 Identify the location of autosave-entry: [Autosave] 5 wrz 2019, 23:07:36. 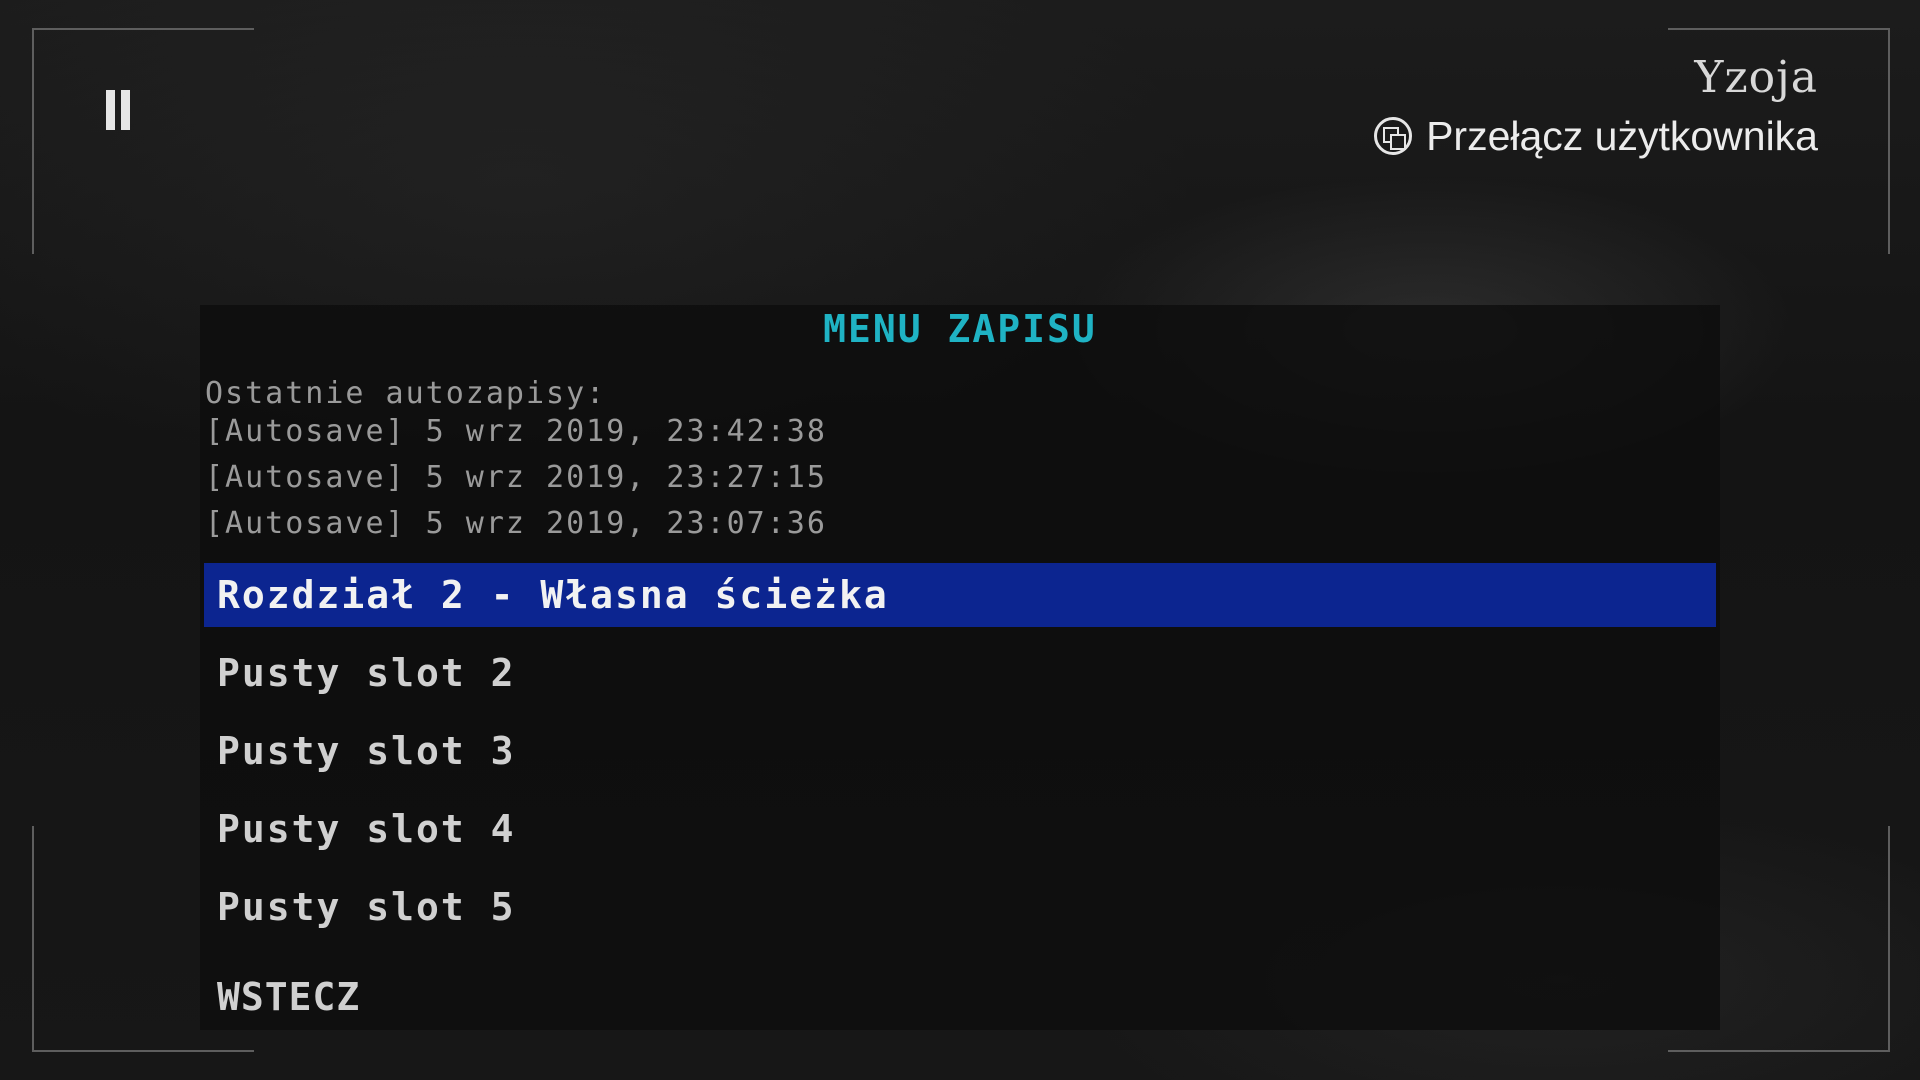
(516, 523).